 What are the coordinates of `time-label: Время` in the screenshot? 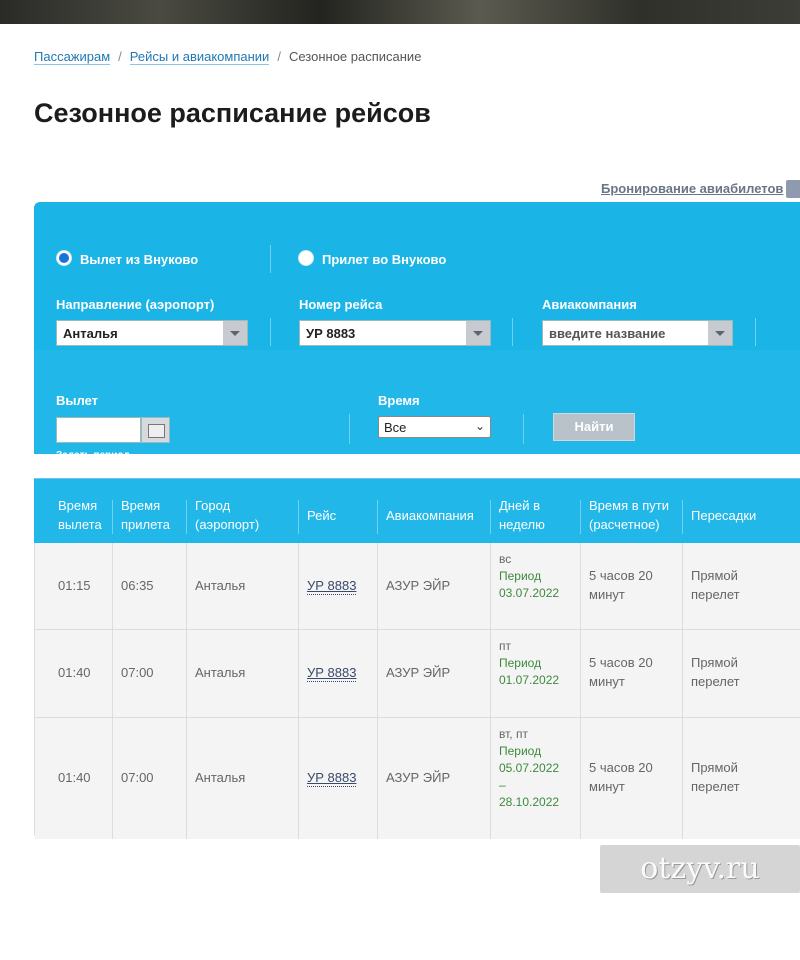 It's located at (399, 400).